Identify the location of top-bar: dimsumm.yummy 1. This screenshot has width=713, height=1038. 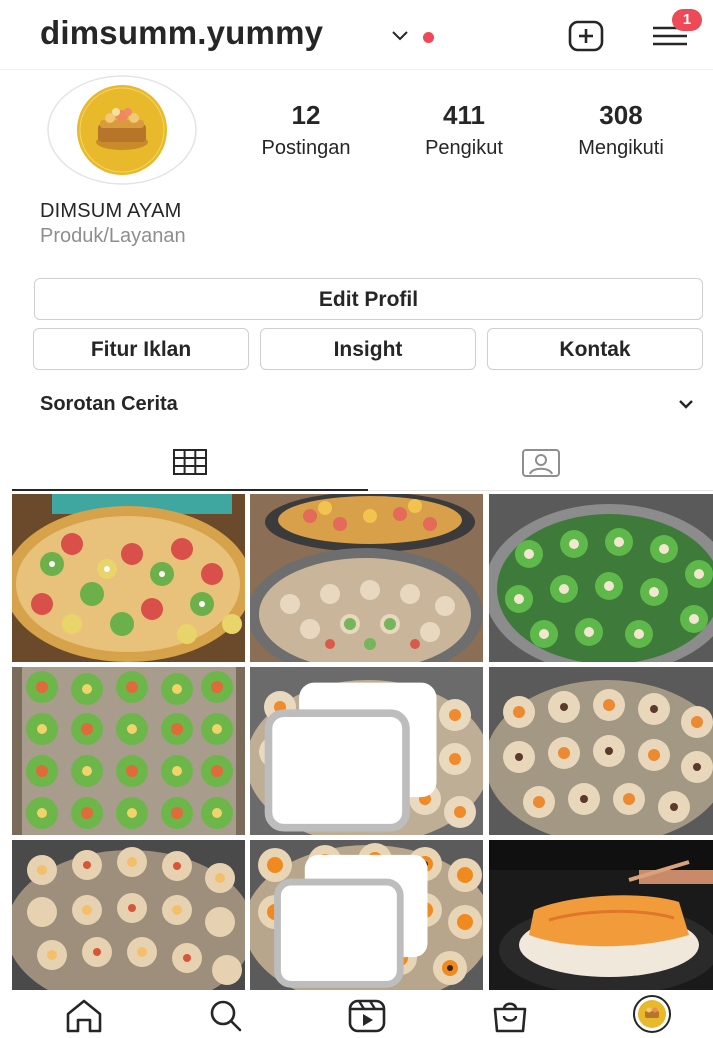
(356, 35).